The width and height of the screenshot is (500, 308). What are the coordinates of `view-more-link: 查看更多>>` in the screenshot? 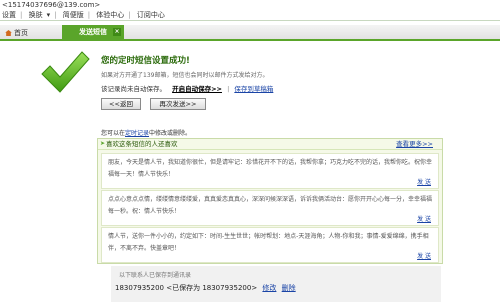 It's located at (414, 144).